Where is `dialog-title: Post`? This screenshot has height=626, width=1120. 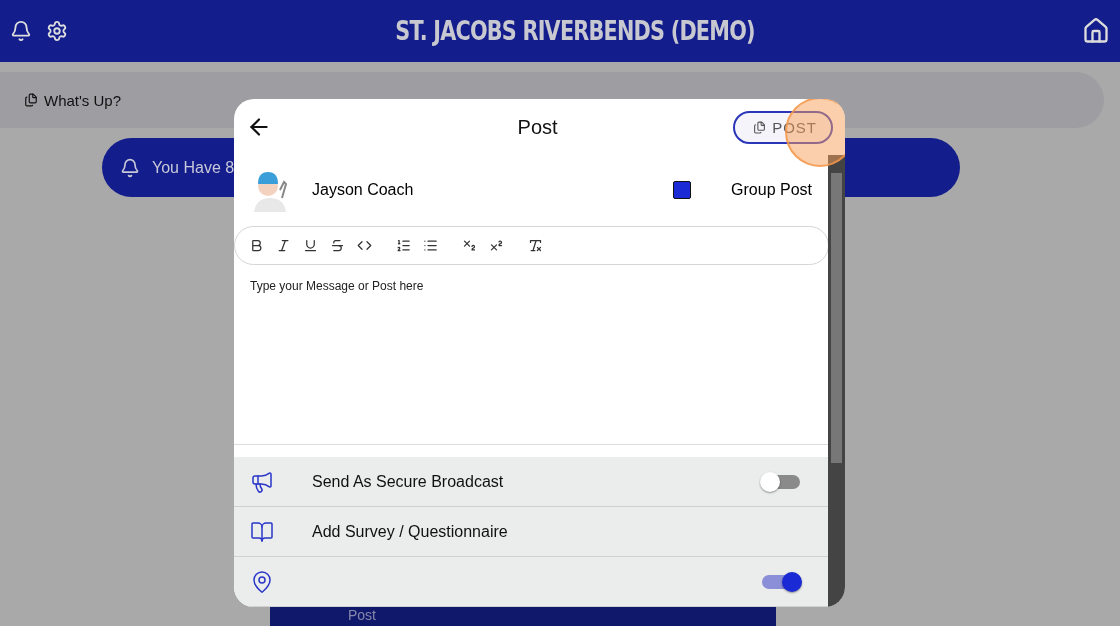
dialog-title: Post is located at coordinates (537, 127).